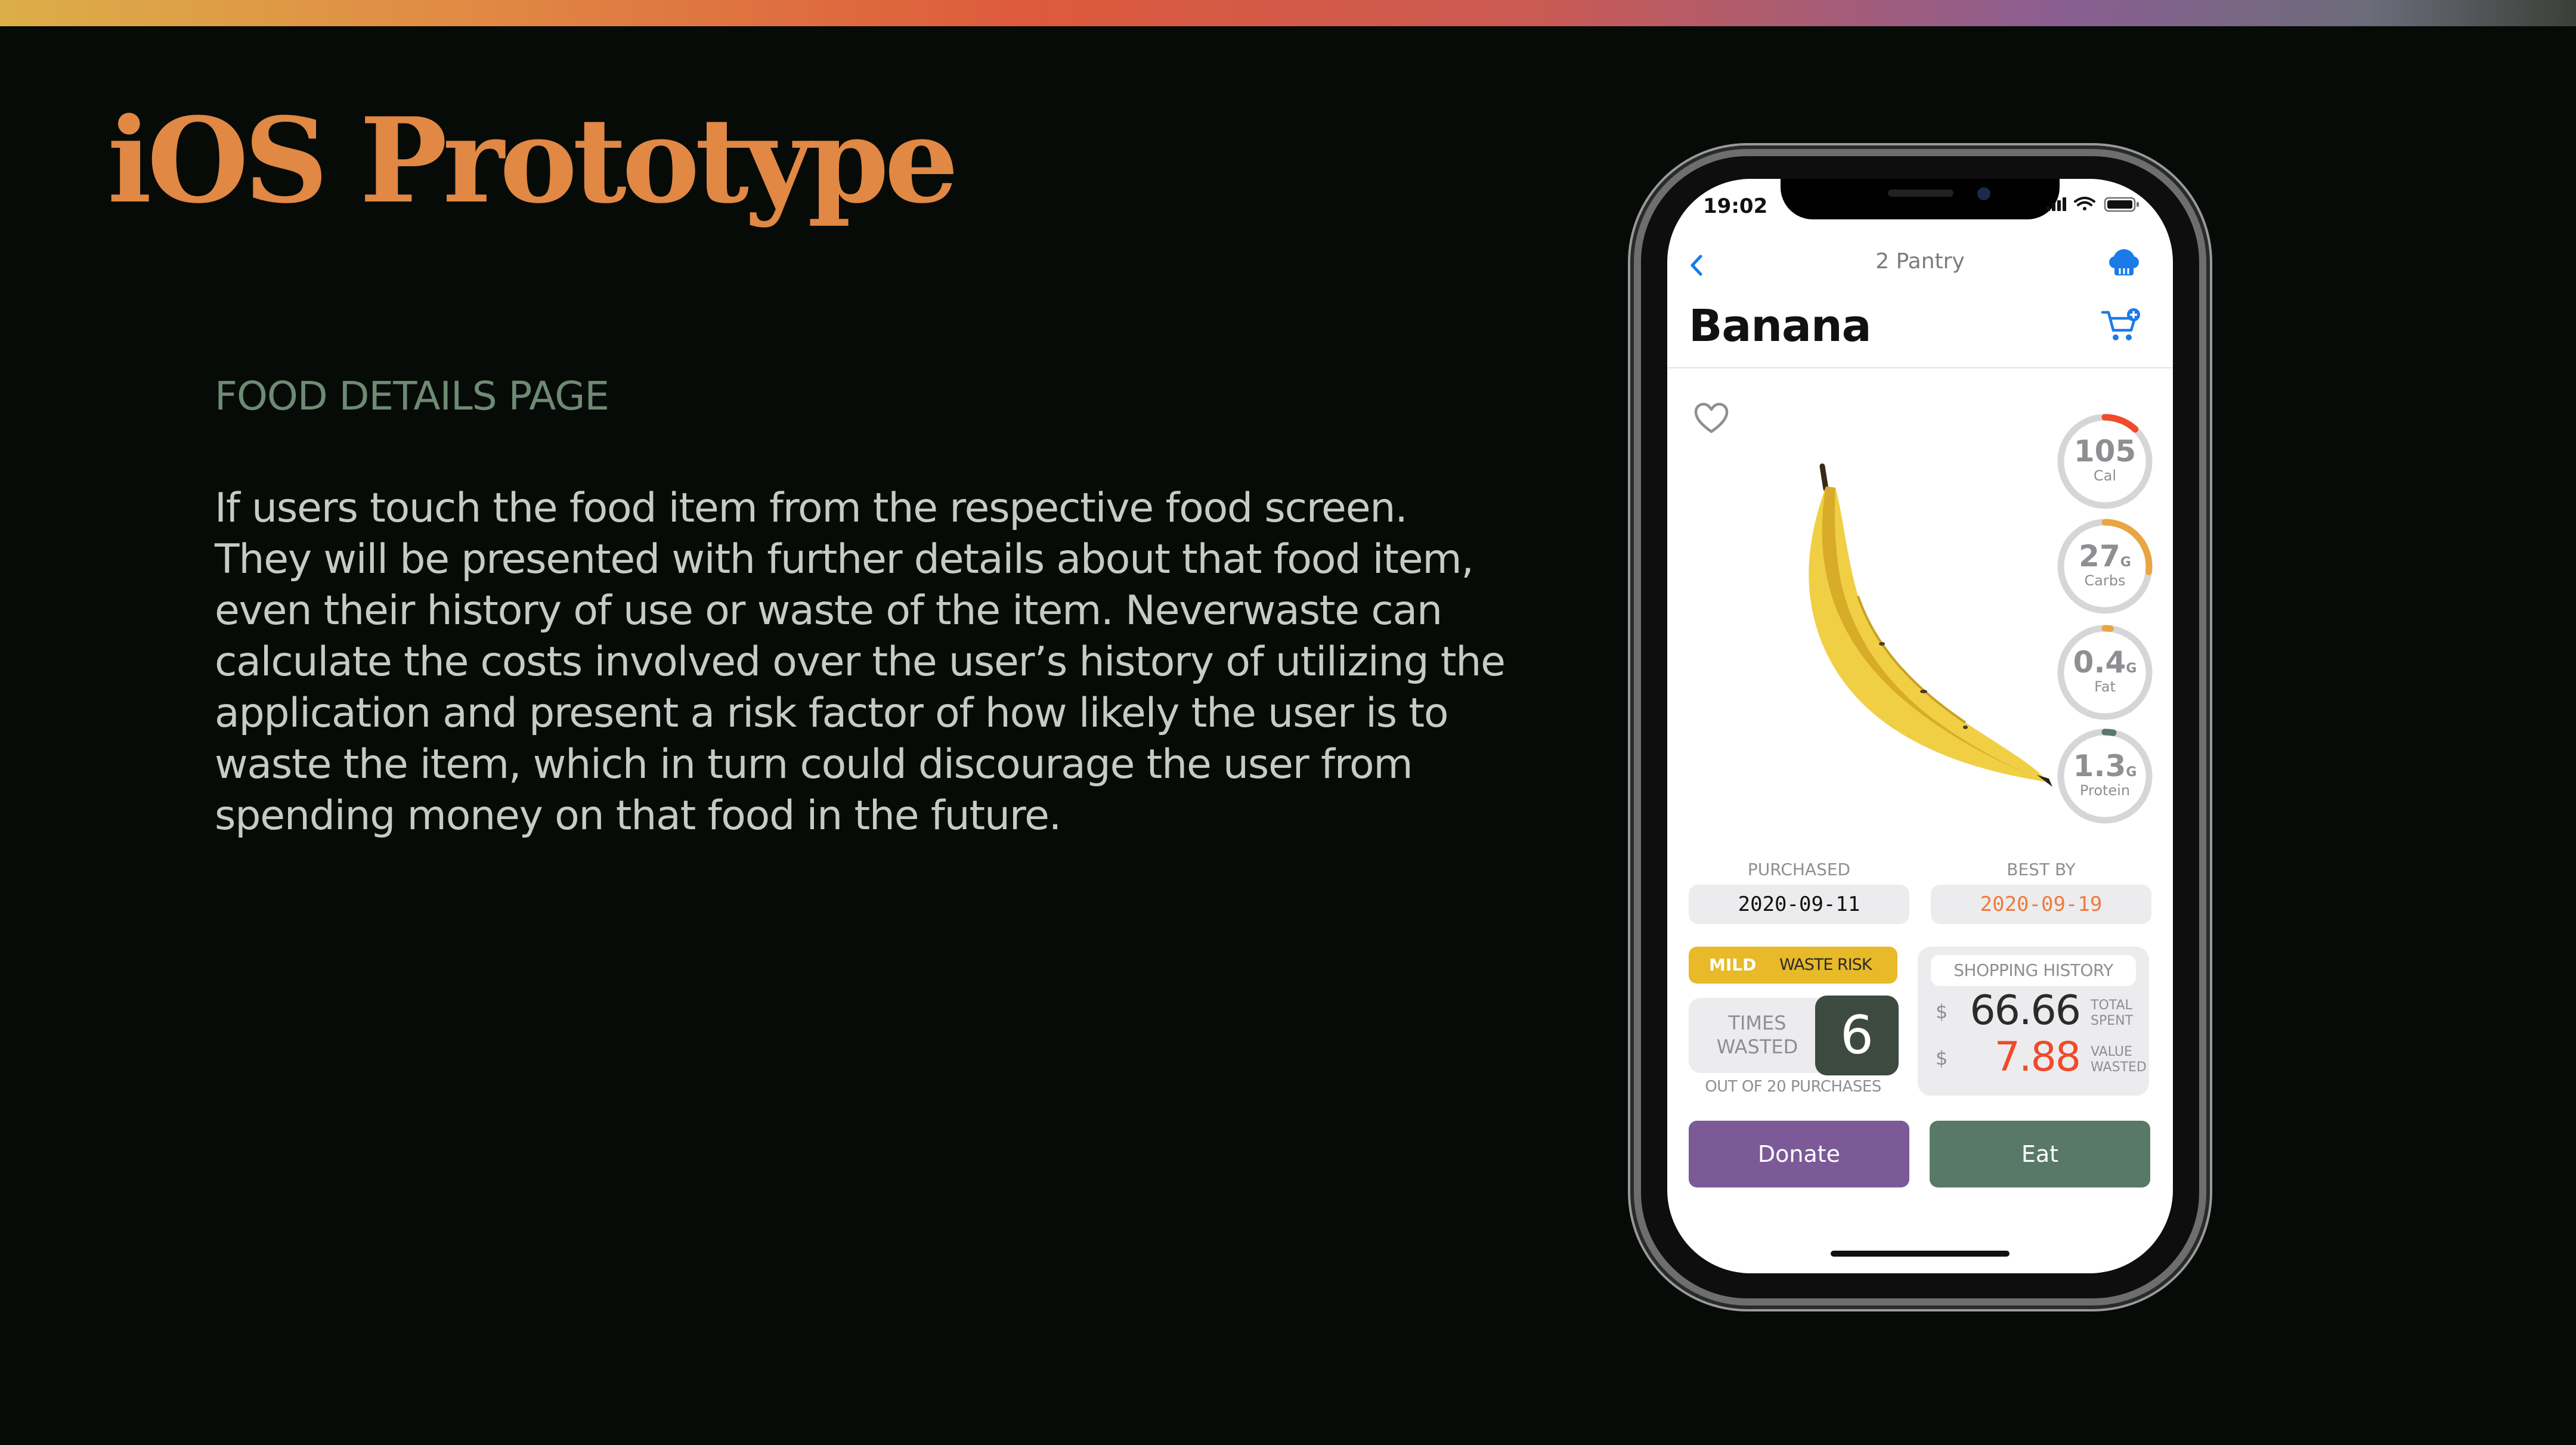  I want to click on times-wasted-count: 6, so click(1857, 1035).